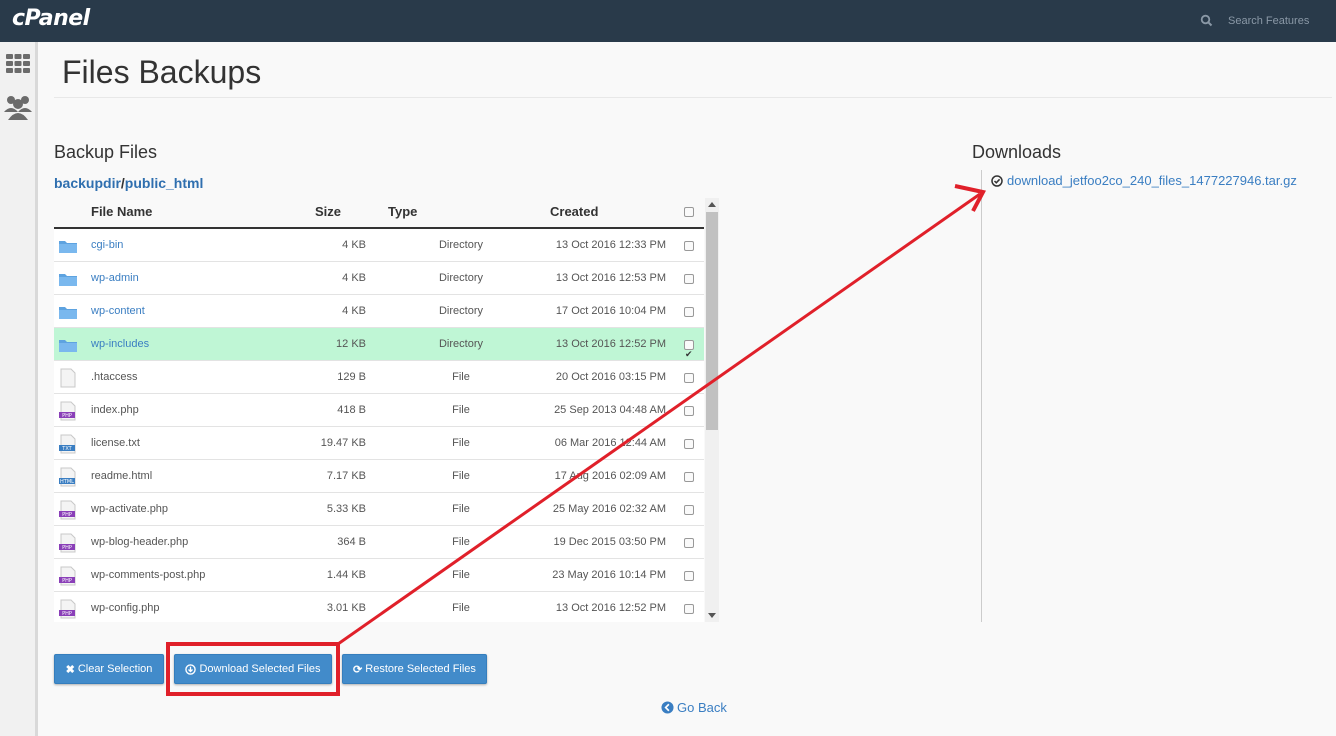 This screenshot has width=1336, height=736. I want to click on restore-selected-label: Restore Selected Files, so click(420, 669).